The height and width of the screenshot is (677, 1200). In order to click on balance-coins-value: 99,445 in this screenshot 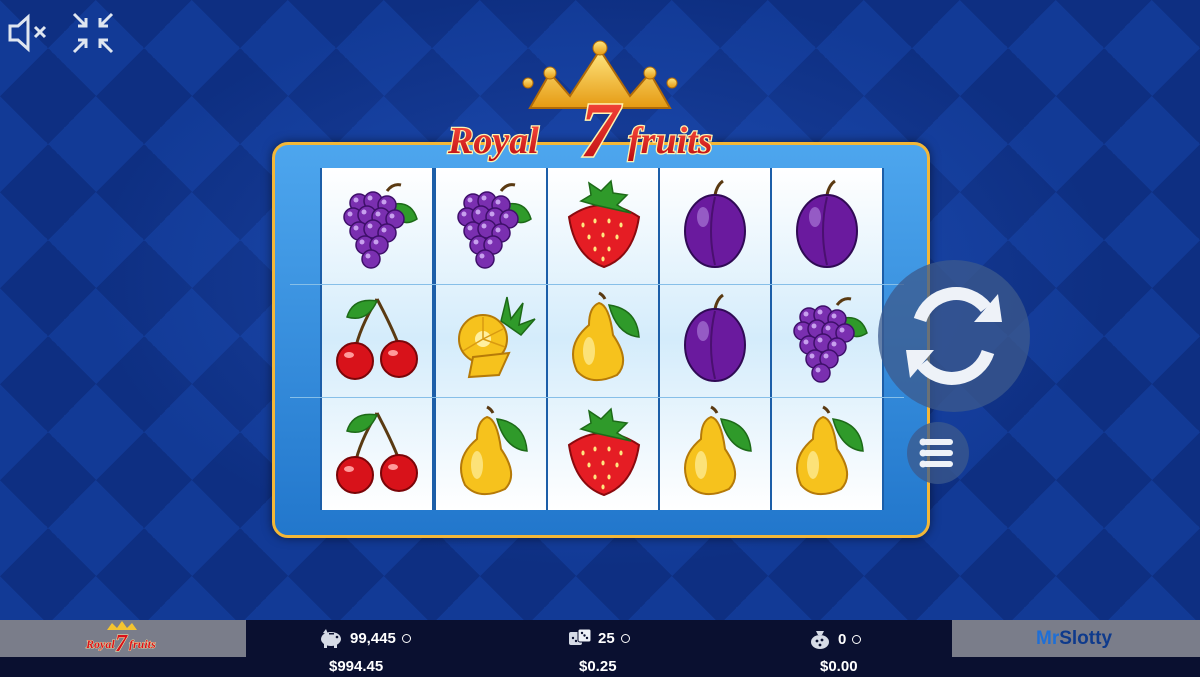, I will do `click(373, 638)`.